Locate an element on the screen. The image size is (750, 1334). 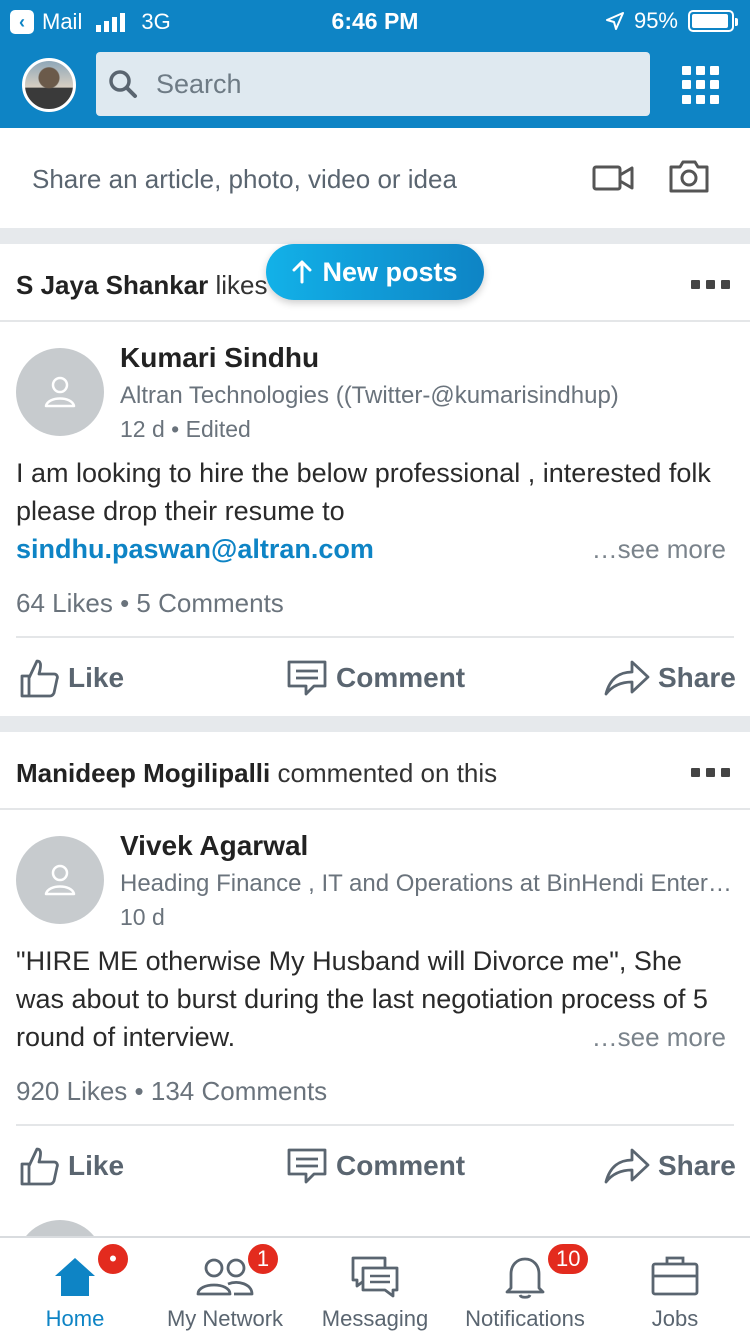
battery-icon is located at coordinates (713, 21).